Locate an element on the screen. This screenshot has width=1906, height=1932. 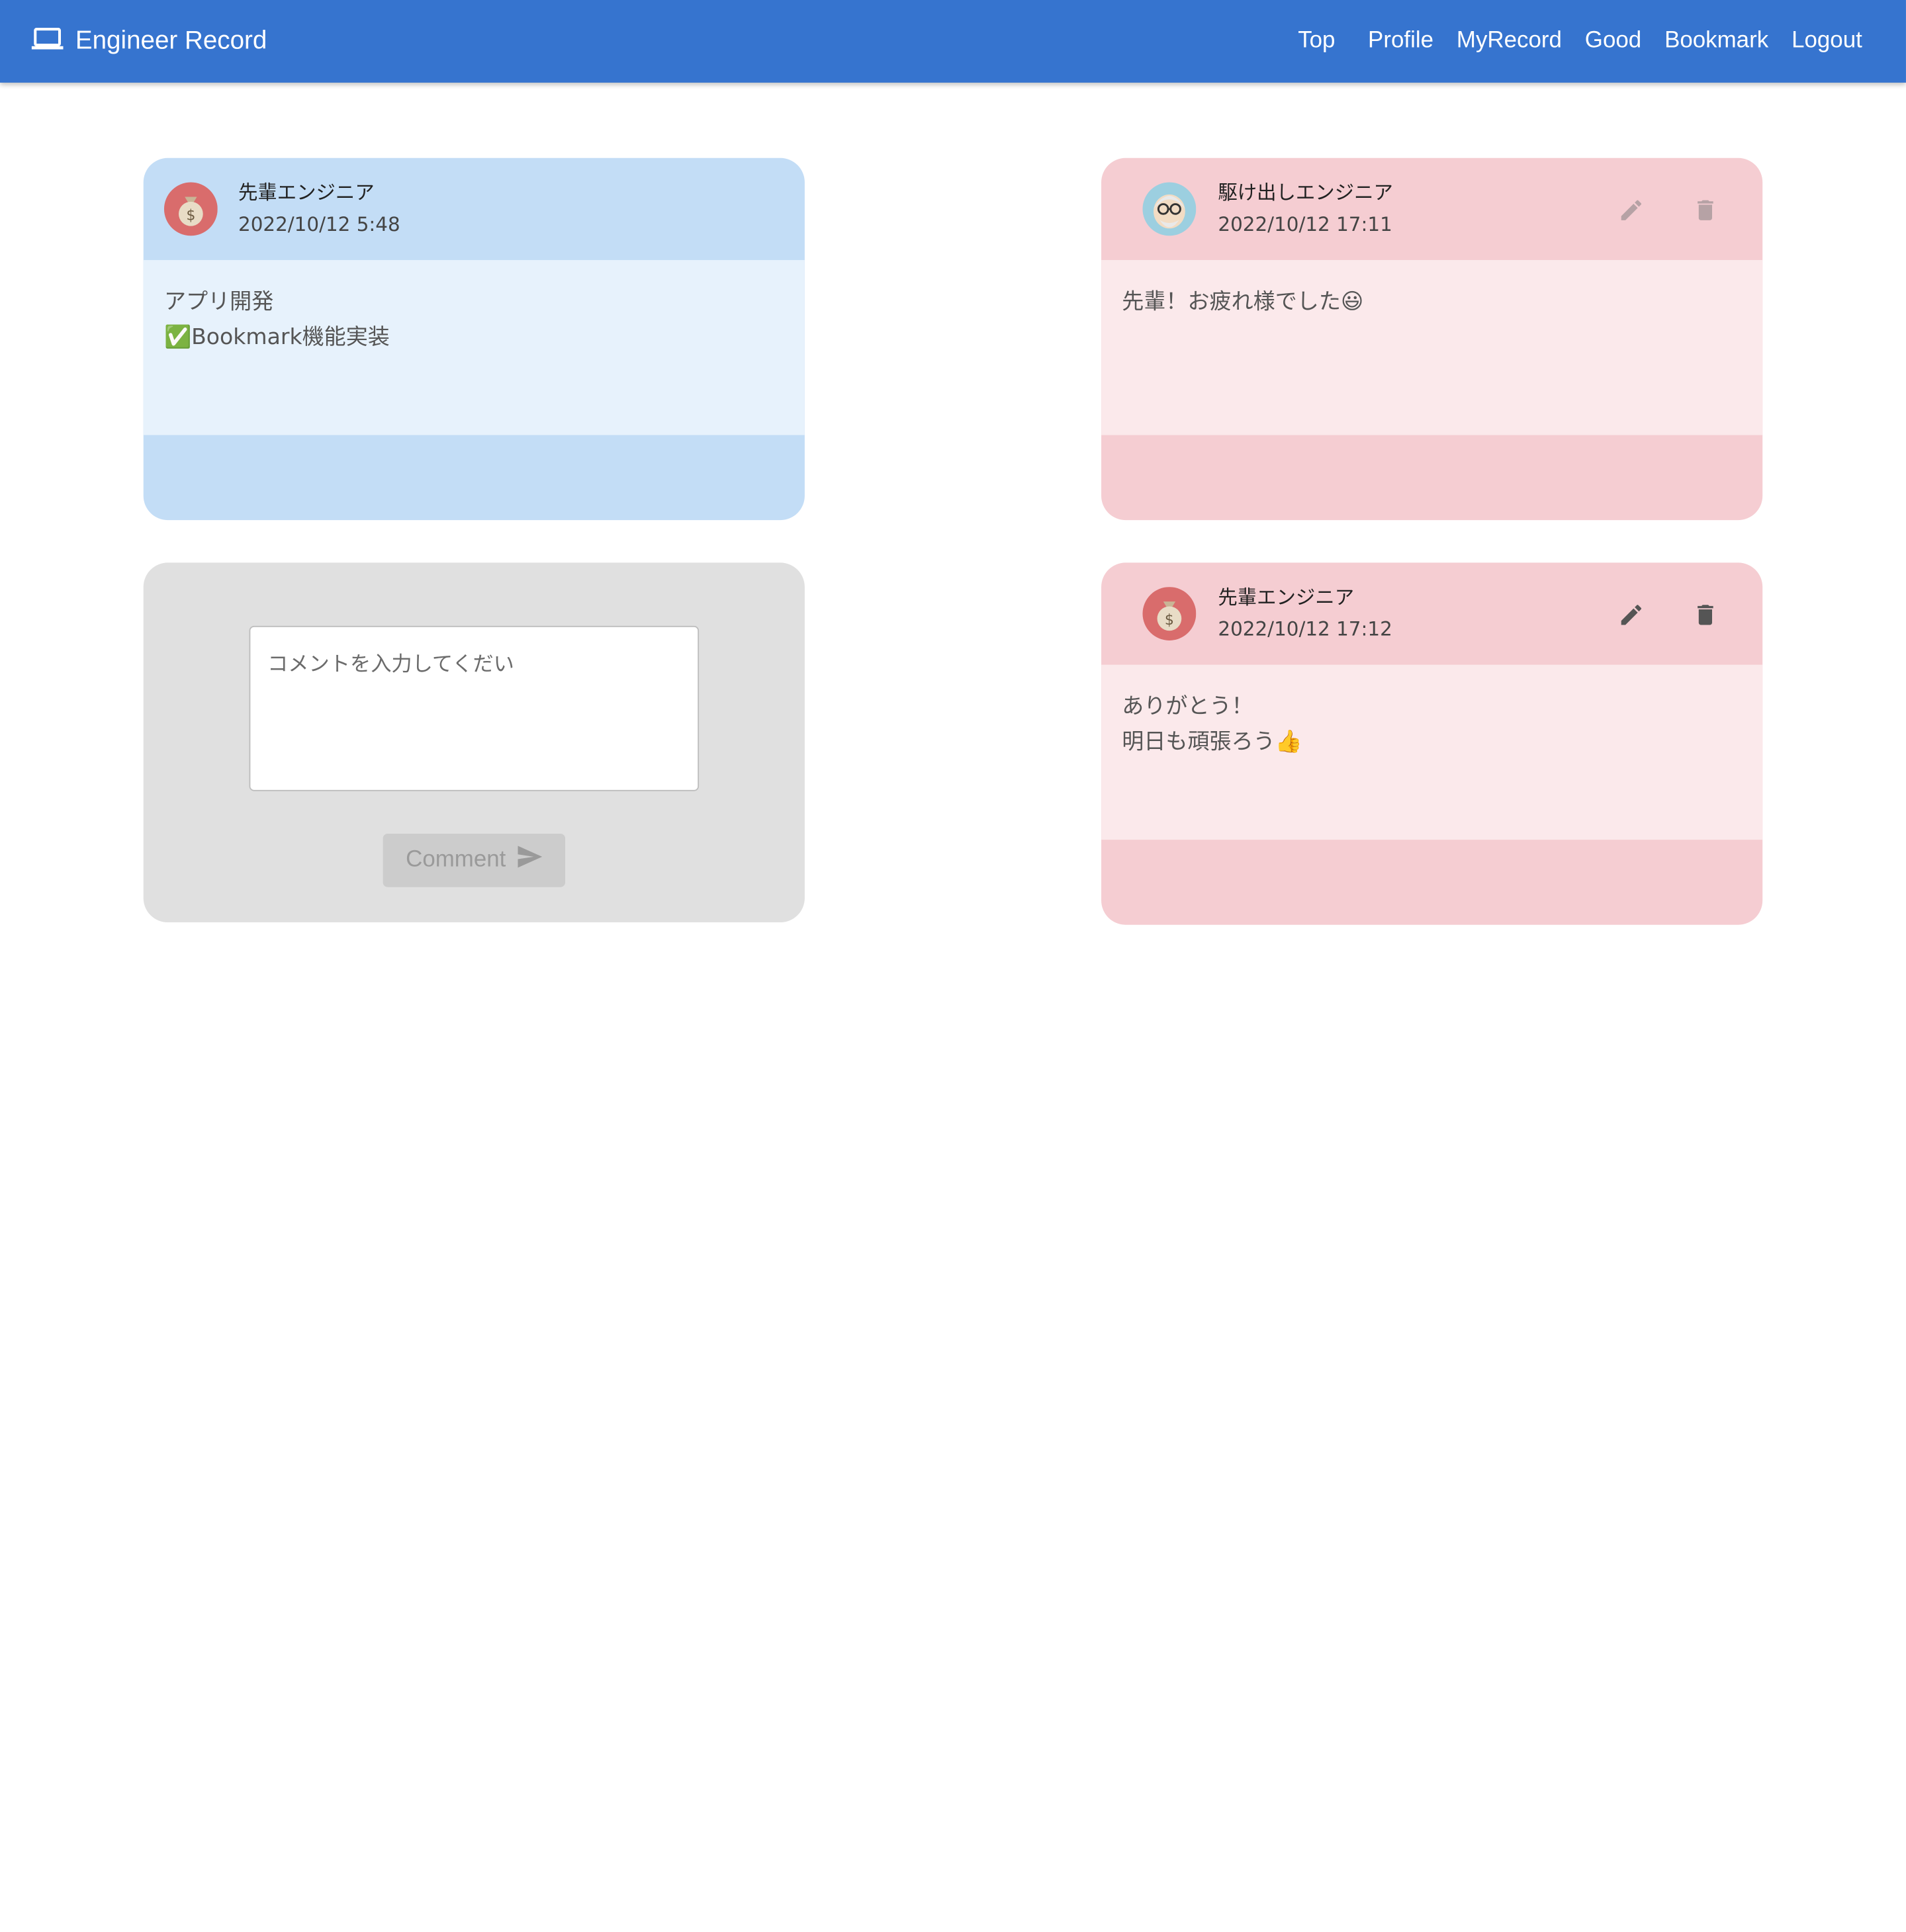
comment-form-card: Comment is located at coordinates (474, 742).